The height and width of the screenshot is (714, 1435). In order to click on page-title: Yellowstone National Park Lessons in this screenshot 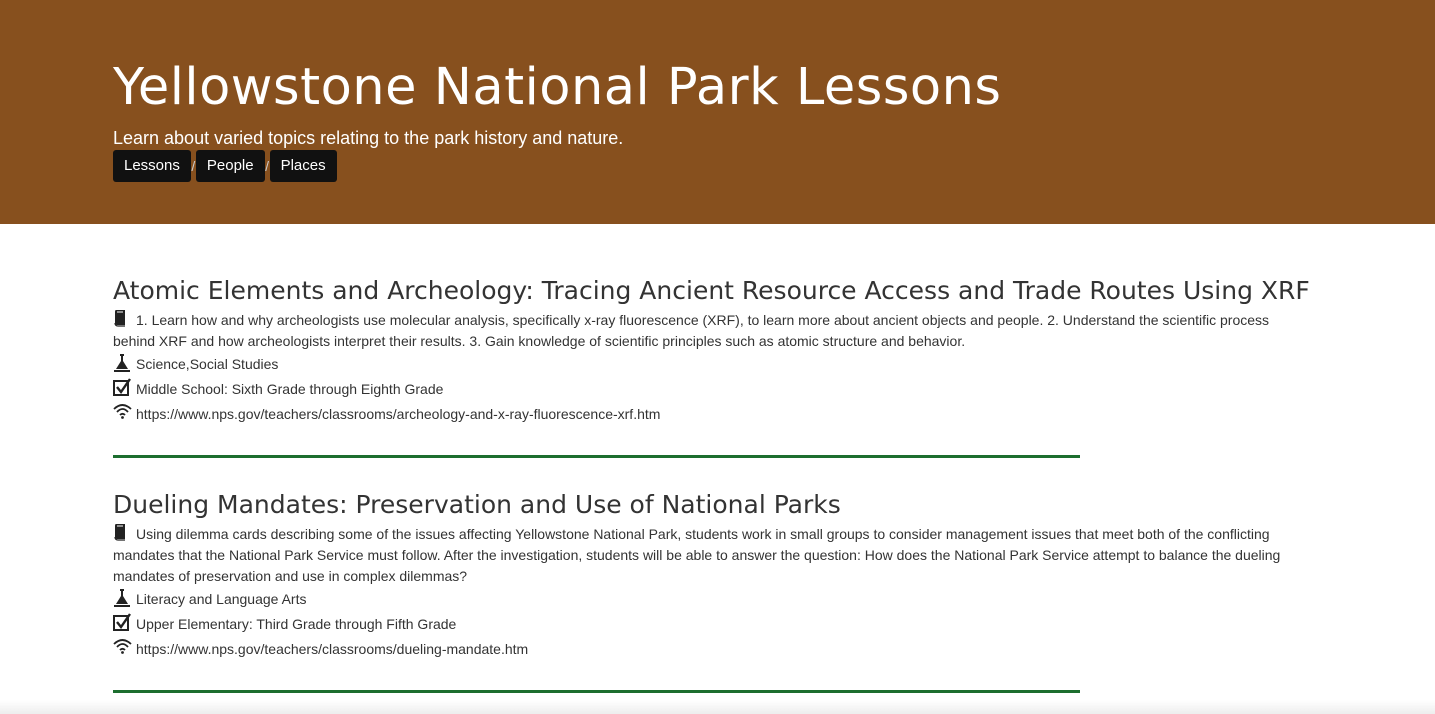, I will do `click(557, 87)`.